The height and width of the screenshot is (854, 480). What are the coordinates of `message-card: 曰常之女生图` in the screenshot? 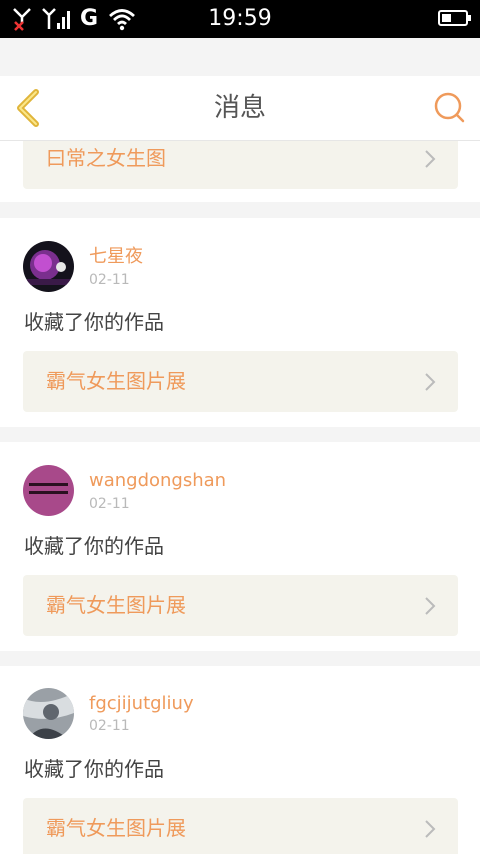 It's located at (240, 171).